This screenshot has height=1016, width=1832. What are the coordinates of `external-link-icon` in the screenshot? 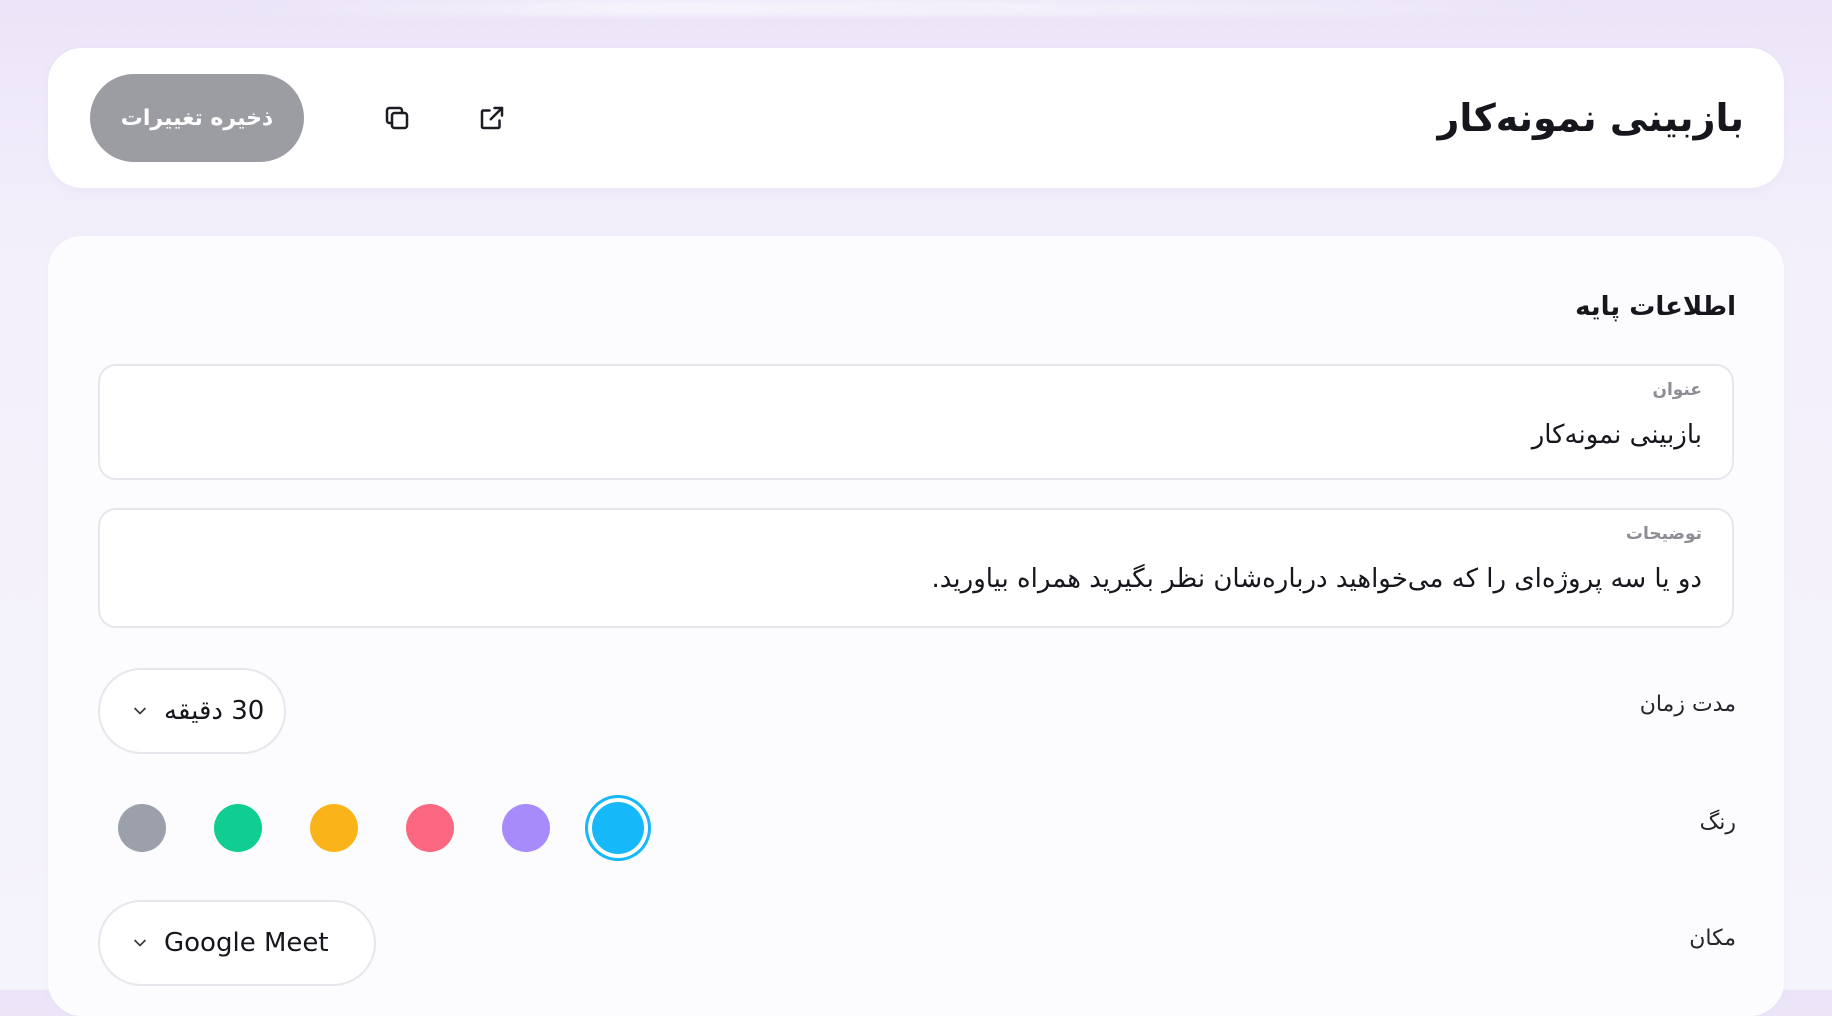 It's located at (492, 118).